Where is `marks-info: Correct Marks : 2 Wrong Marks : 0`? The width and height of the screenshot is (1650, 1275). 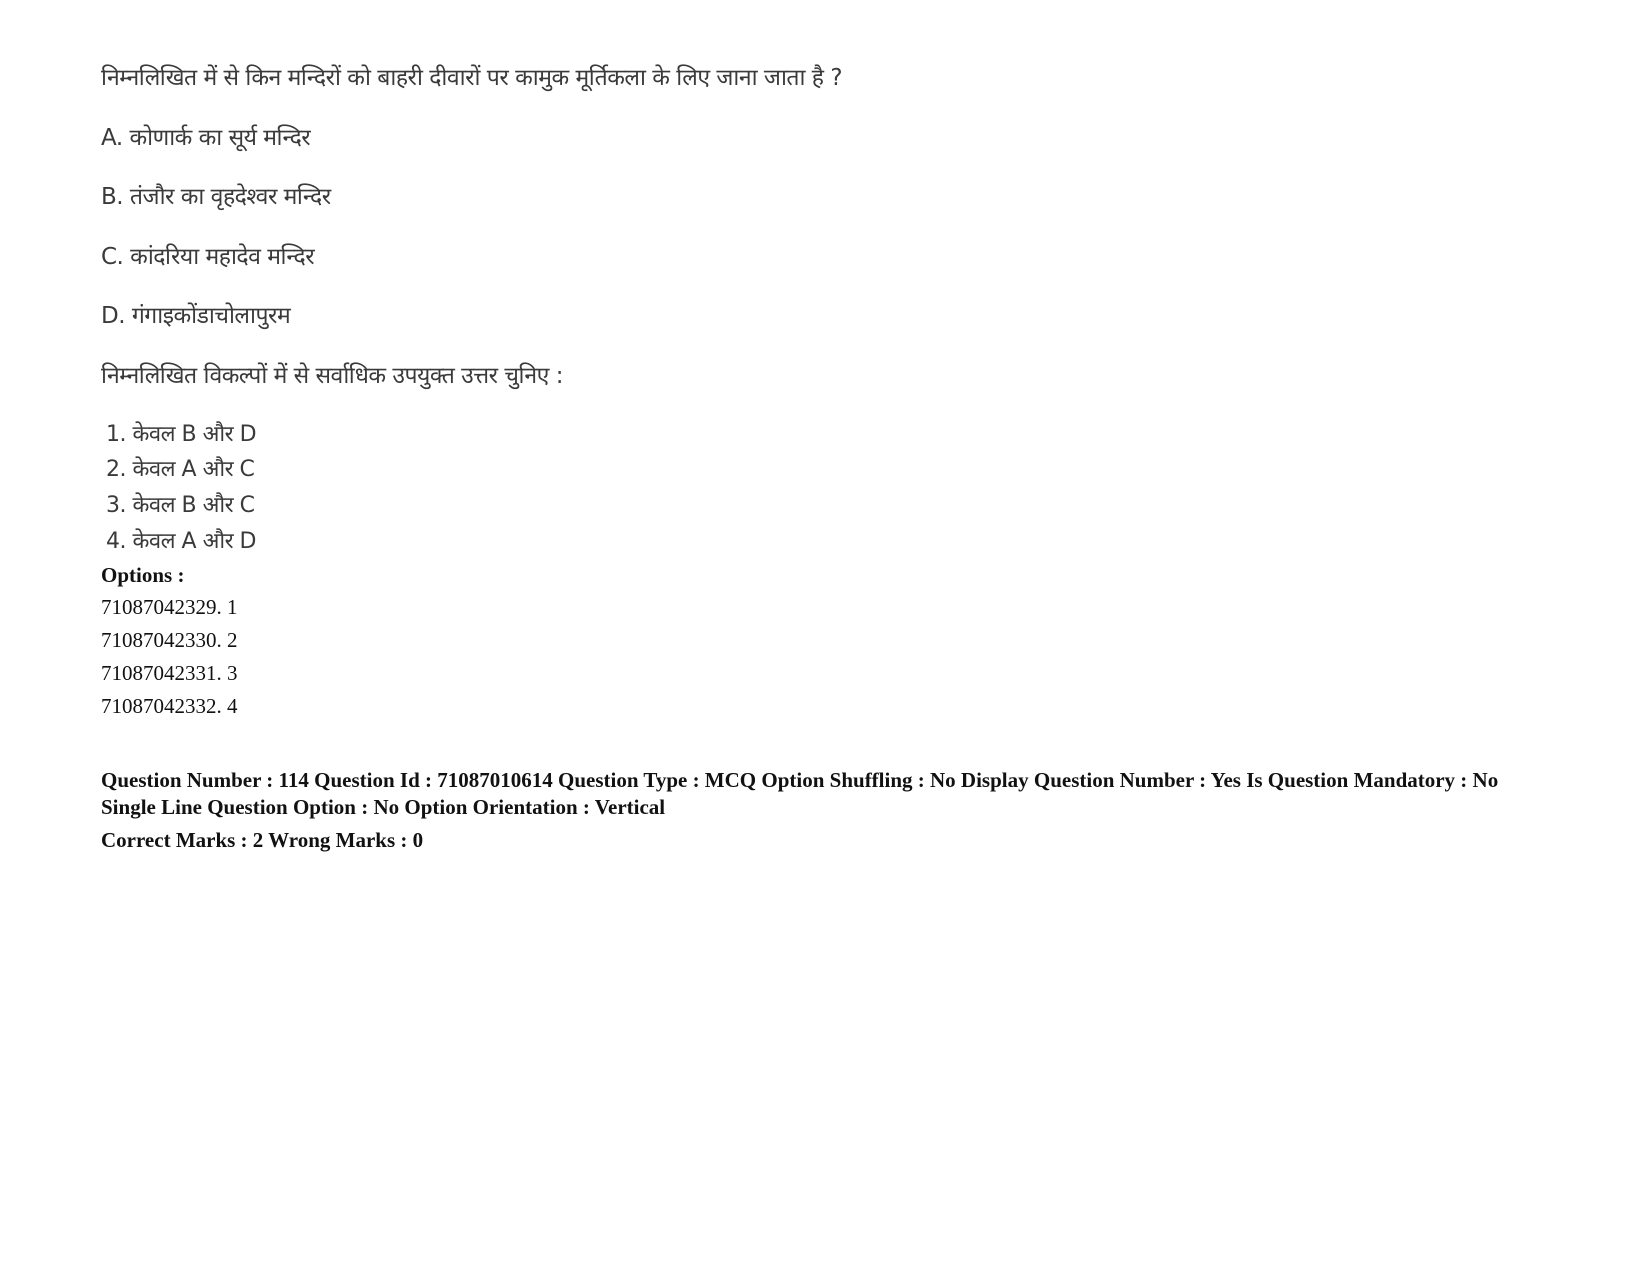 marks-info: Correct Marks : 2 Wrong Marks : 0 is located at coordinates (262, 840).